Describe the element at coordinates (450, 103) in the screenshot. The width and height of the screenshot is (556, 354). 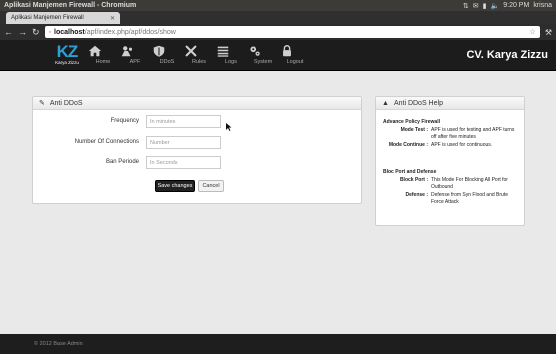
I see `help-panel-header: ▲ Anti DDoS Help` at that location.